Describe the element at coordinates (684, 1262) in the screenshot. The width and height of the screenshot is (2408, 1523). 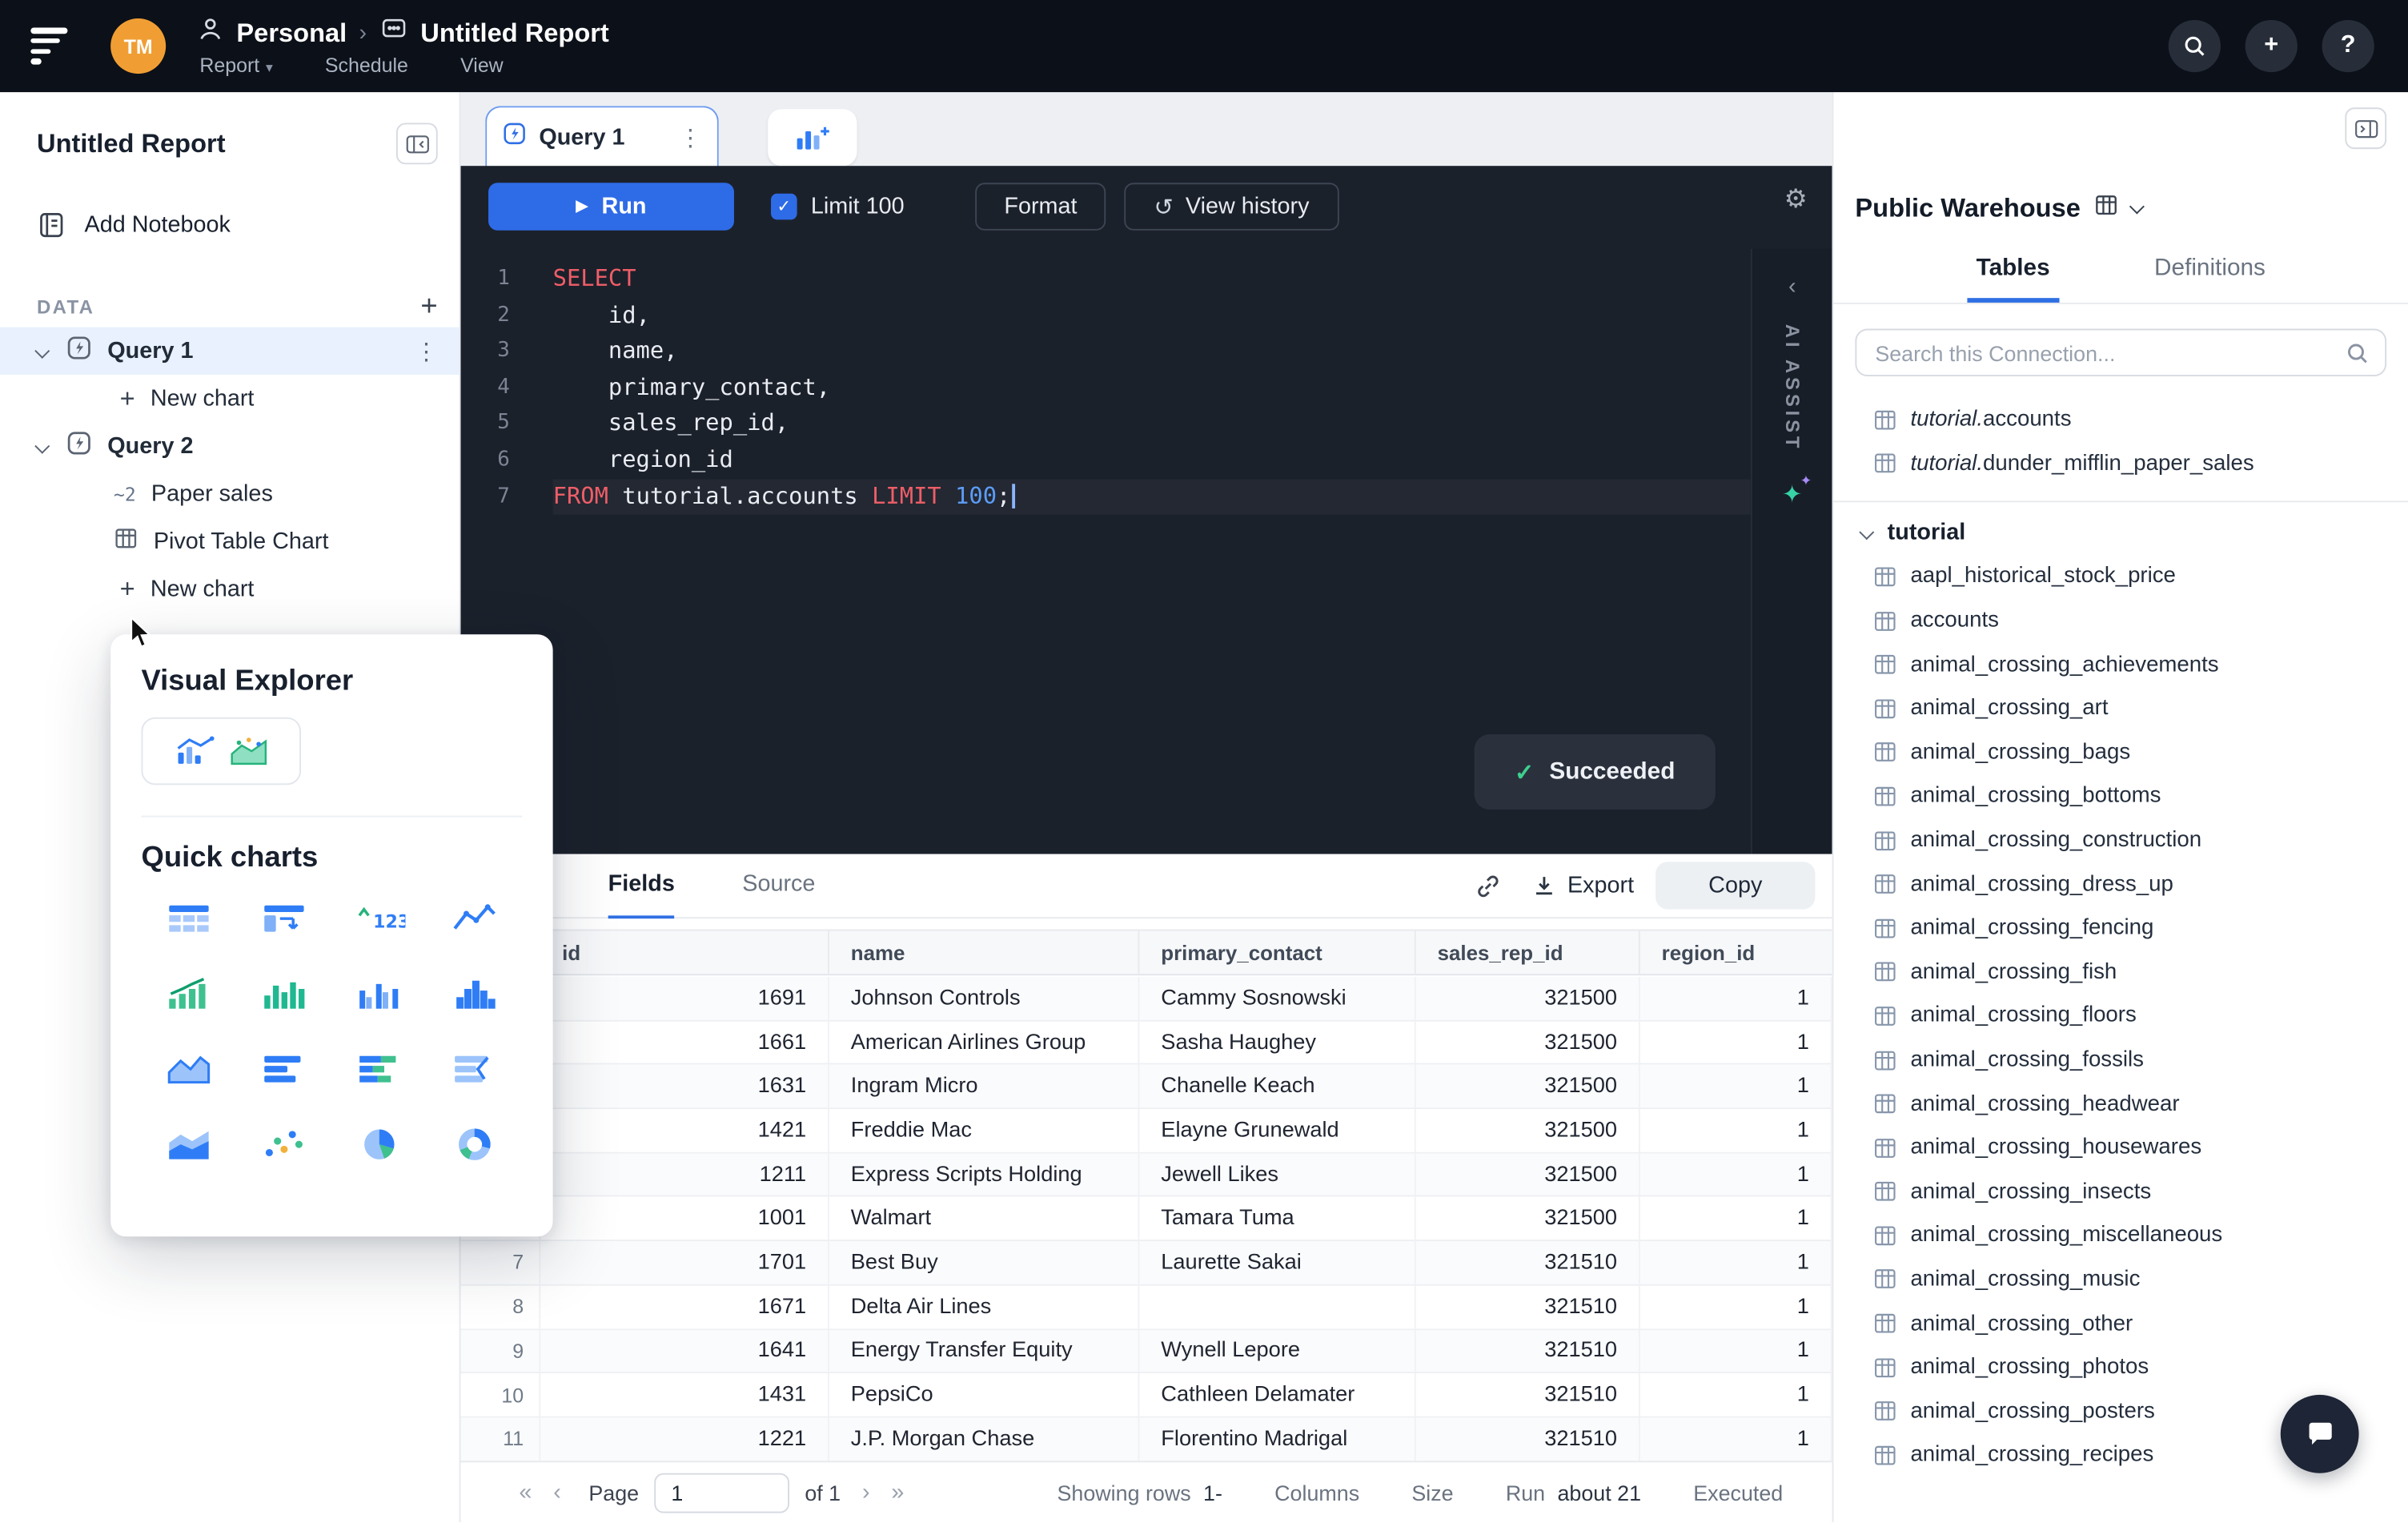
I see `cell-id: 1701` at that location.